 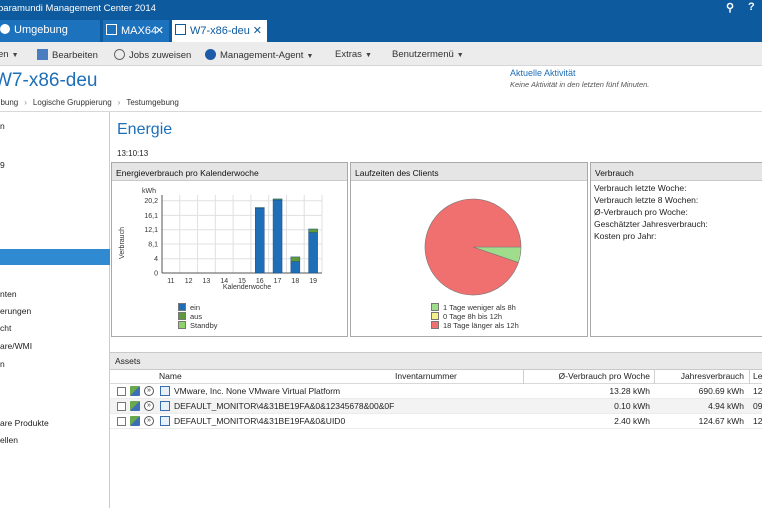 I want to click on cell-year: 124.67 kWh, so click(x=721, y=421).